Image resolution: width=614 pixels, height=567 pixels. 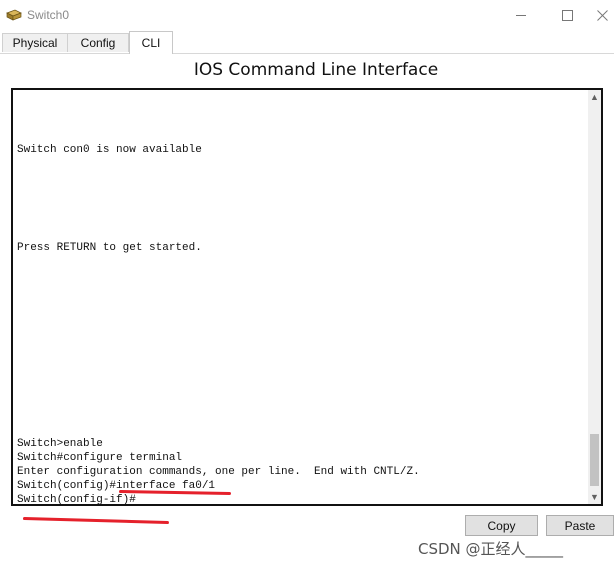 What do you see at coordinates (98, 42) in the screenshot?
I see `tab-config: Config` at bounding box center [98, 42].